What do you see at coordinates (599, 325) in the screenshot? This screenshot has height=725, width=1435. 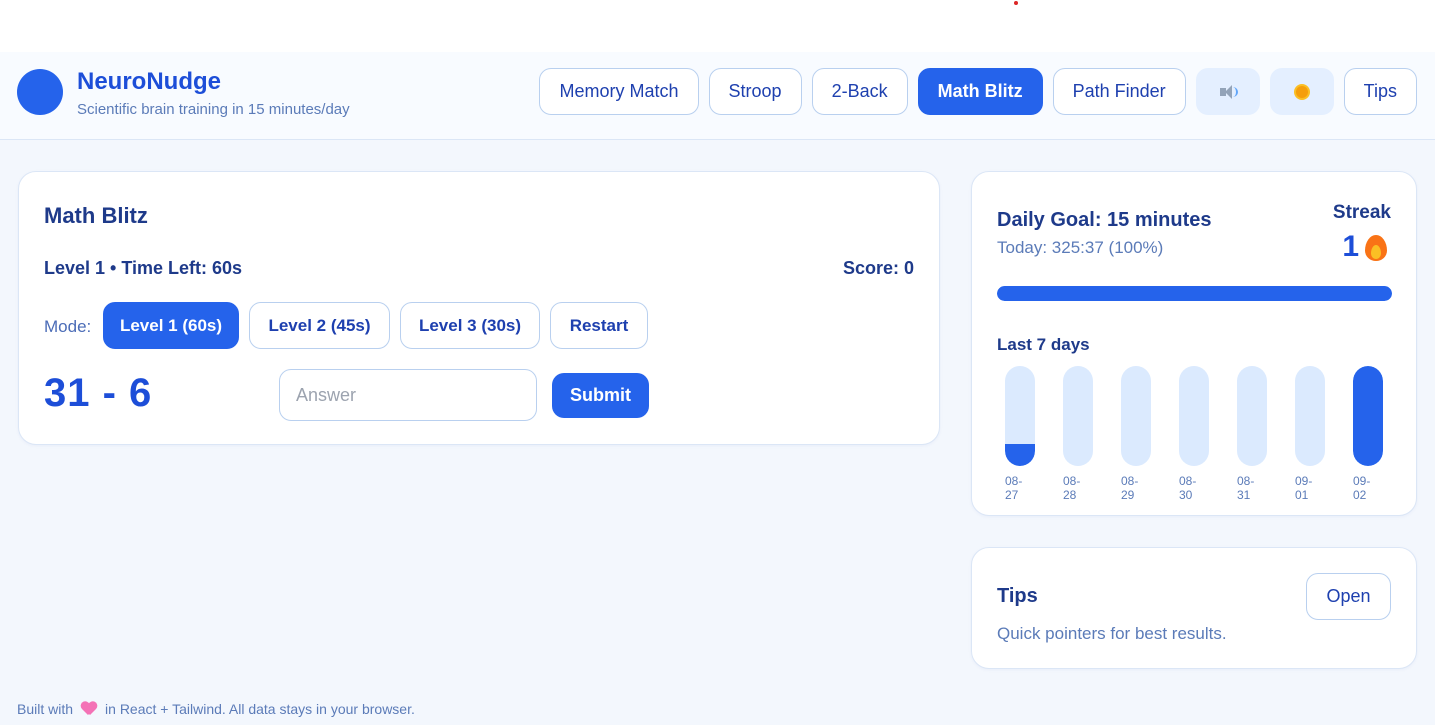 I see `restart-button: Restart` at bounding box center [599, 325].